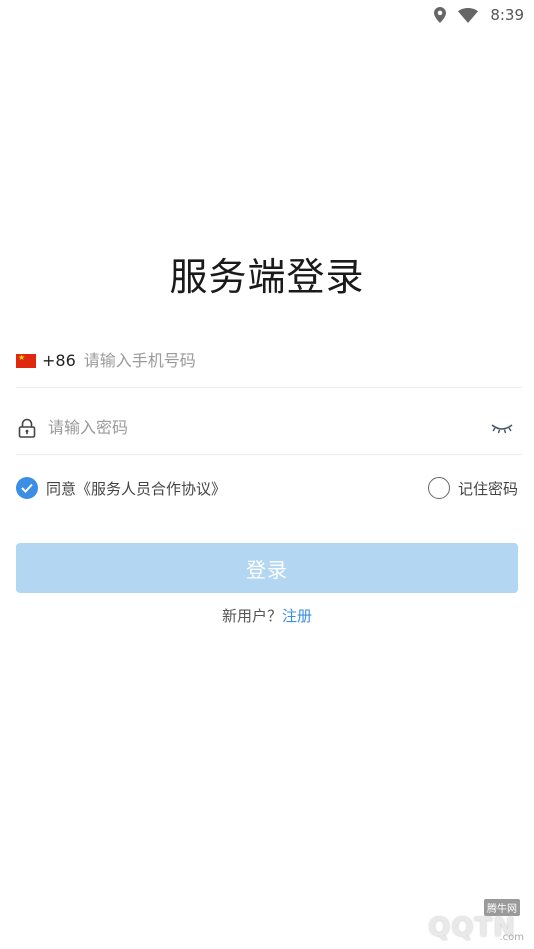 The height and width of the screenshot is (949, 534). I want to click on location-icon, so click(440, 15).